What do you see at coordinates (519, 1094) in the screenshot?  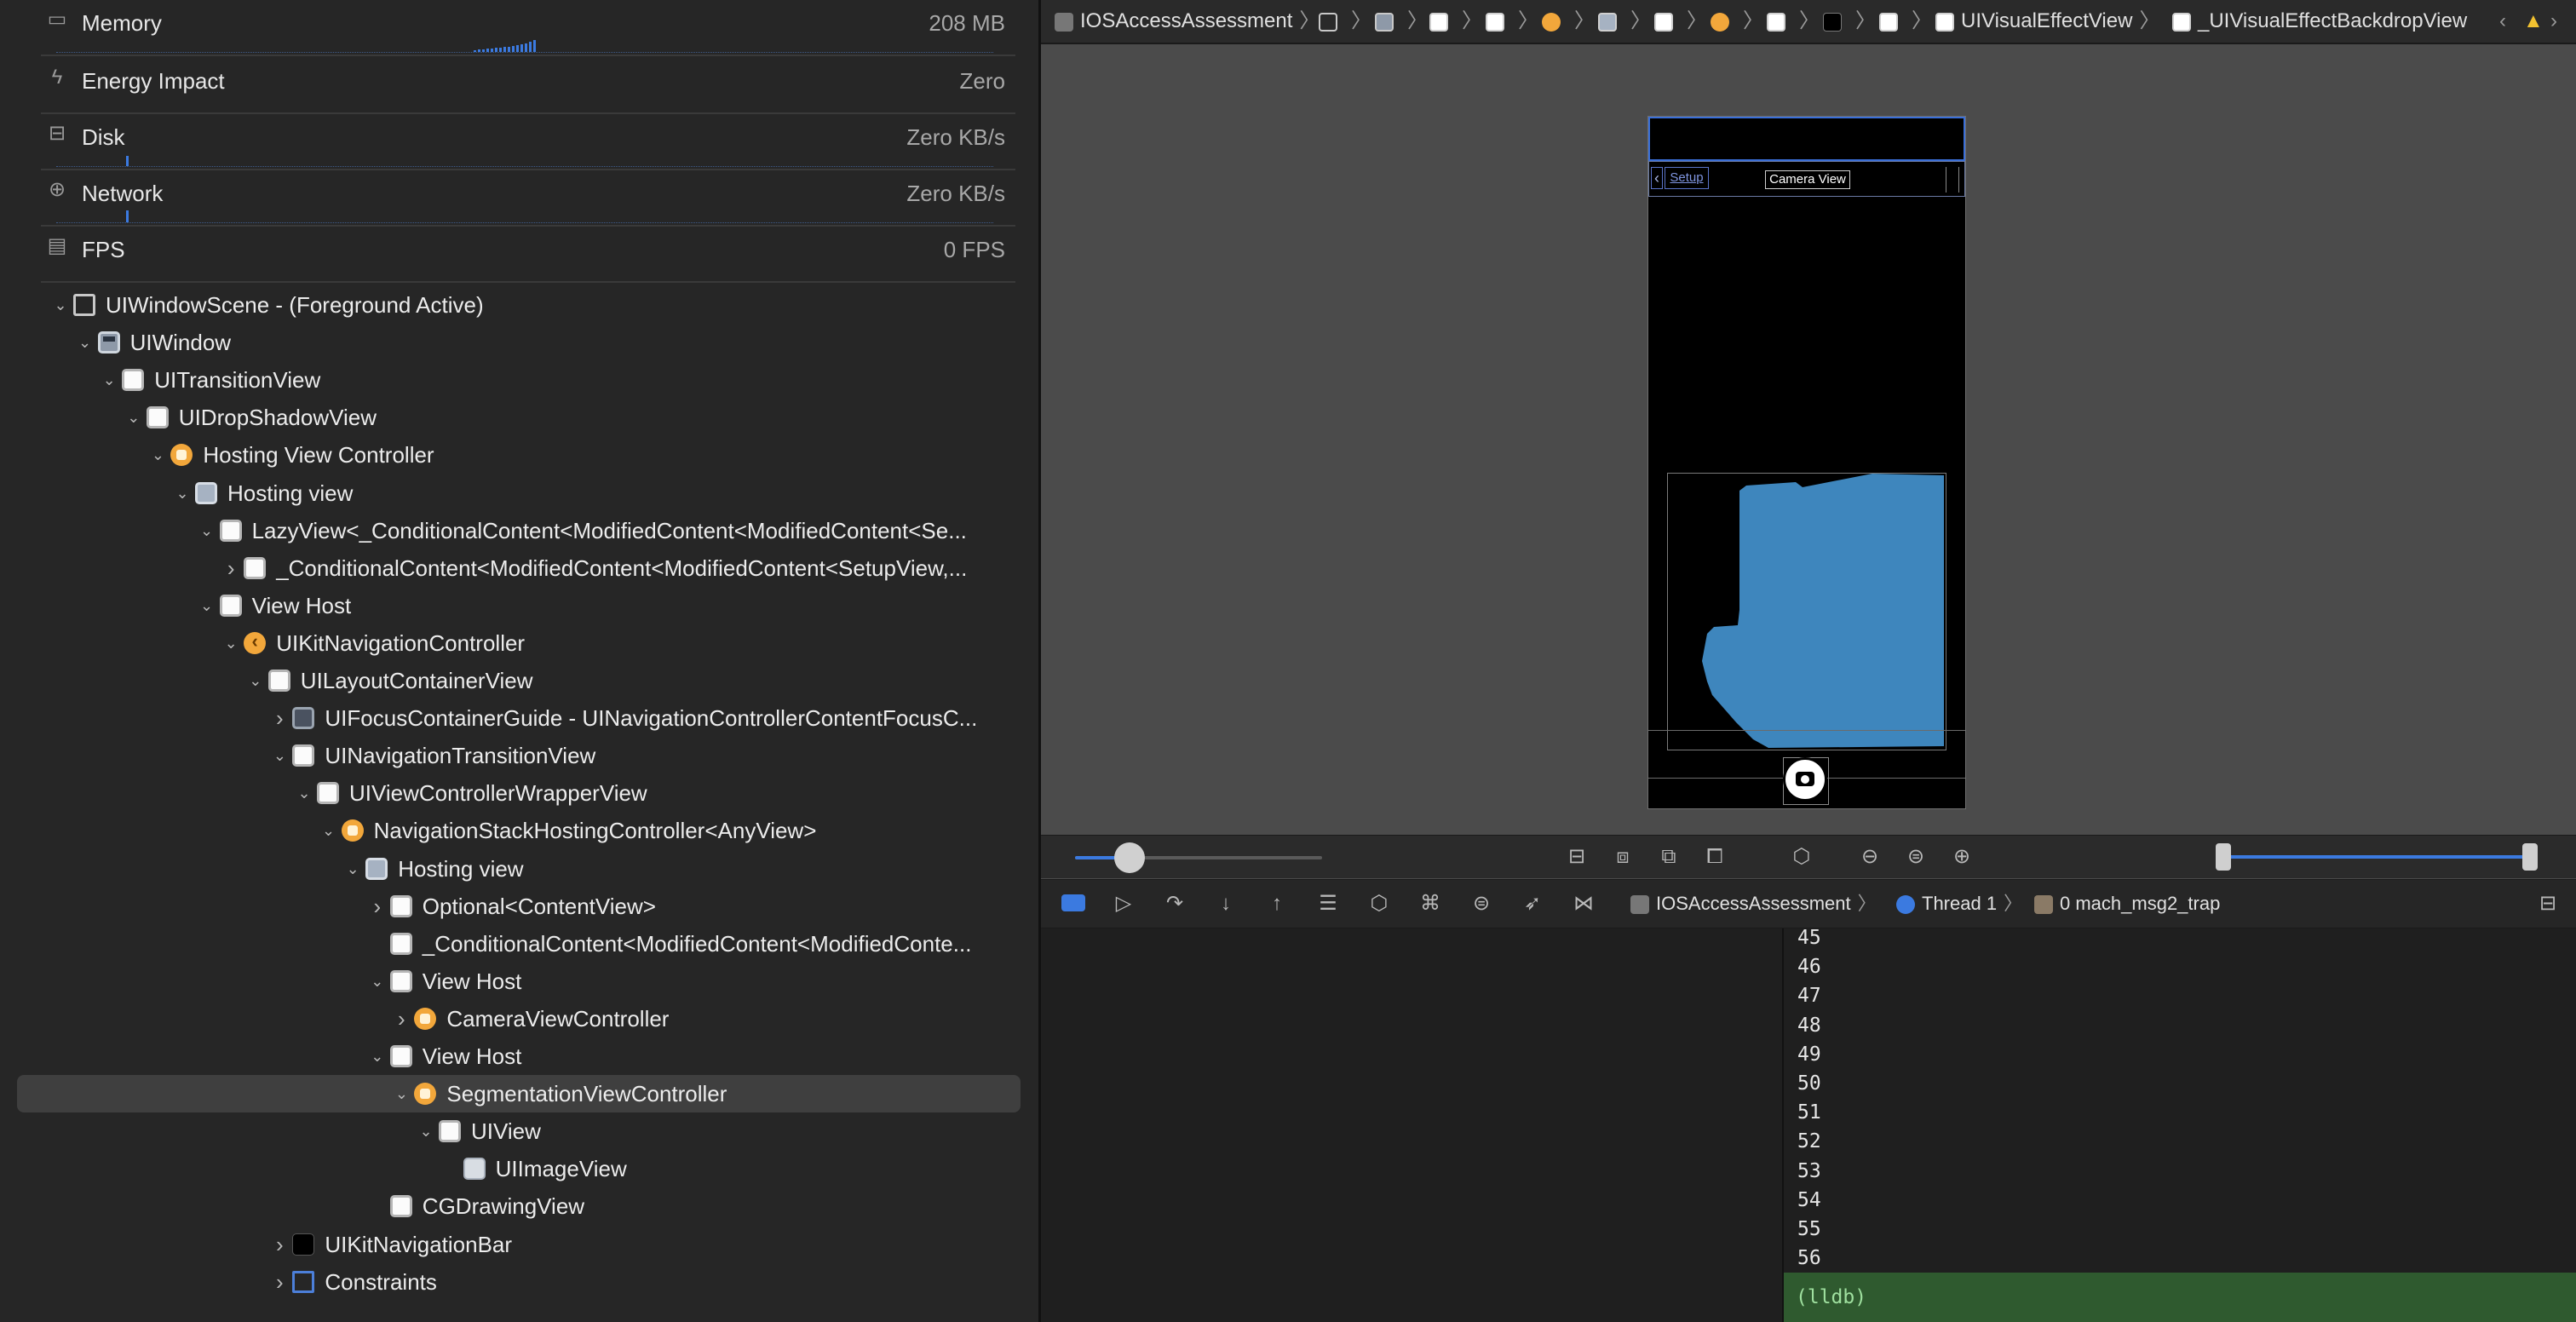 I see `tree-row: ⌄ SegmentationViewController` at bounding box center [519, 1094].